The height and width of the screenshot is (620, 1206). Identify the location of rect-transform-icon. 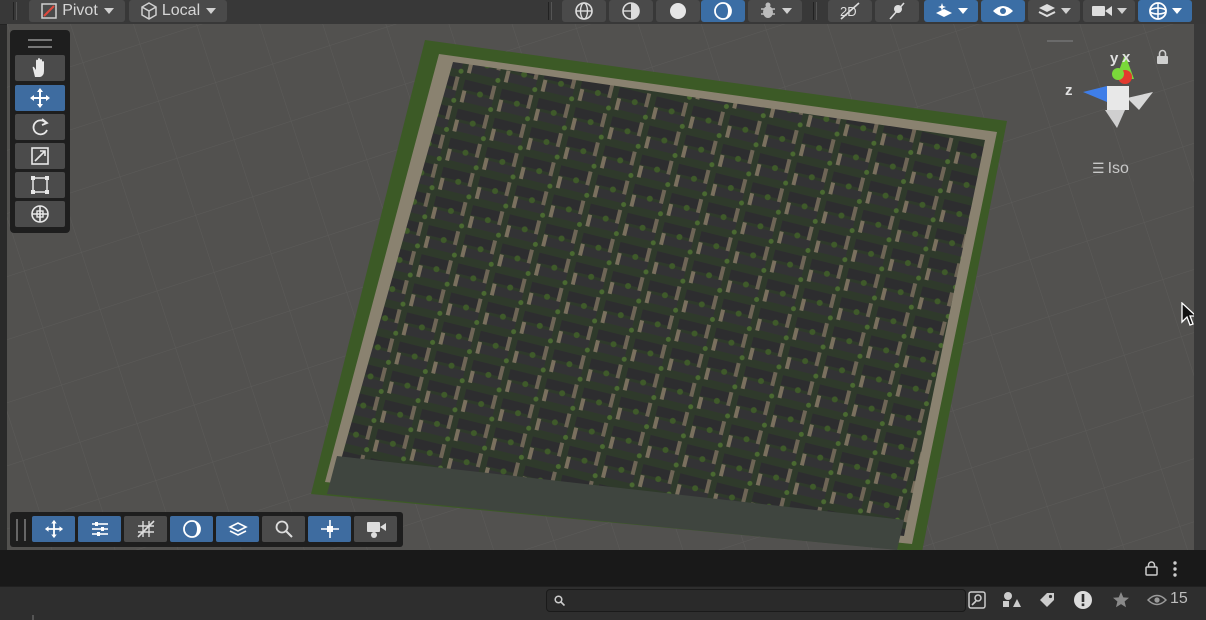
(40, 185).